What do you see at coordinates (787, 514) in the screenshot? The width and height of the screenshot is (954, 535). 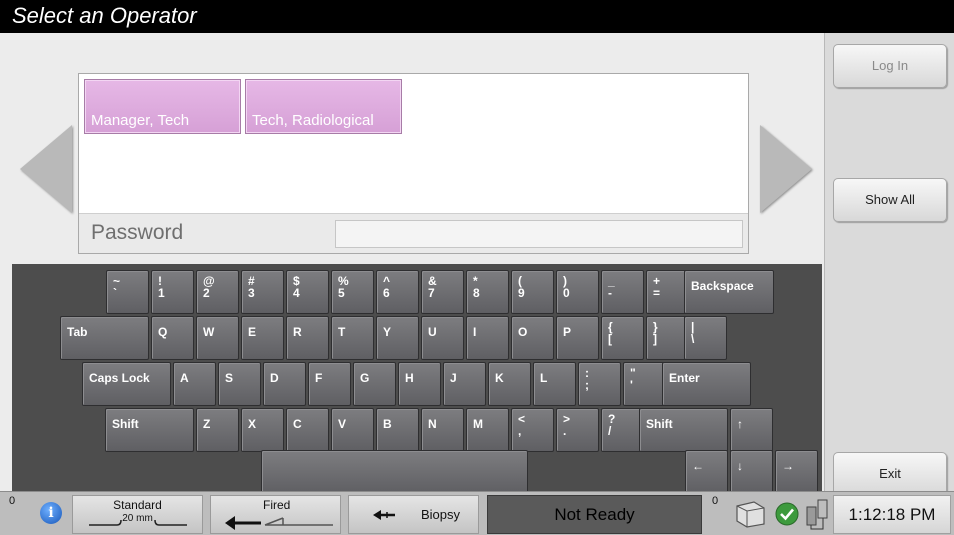 I see `check-status-icon` at bounding box center [787, 514].